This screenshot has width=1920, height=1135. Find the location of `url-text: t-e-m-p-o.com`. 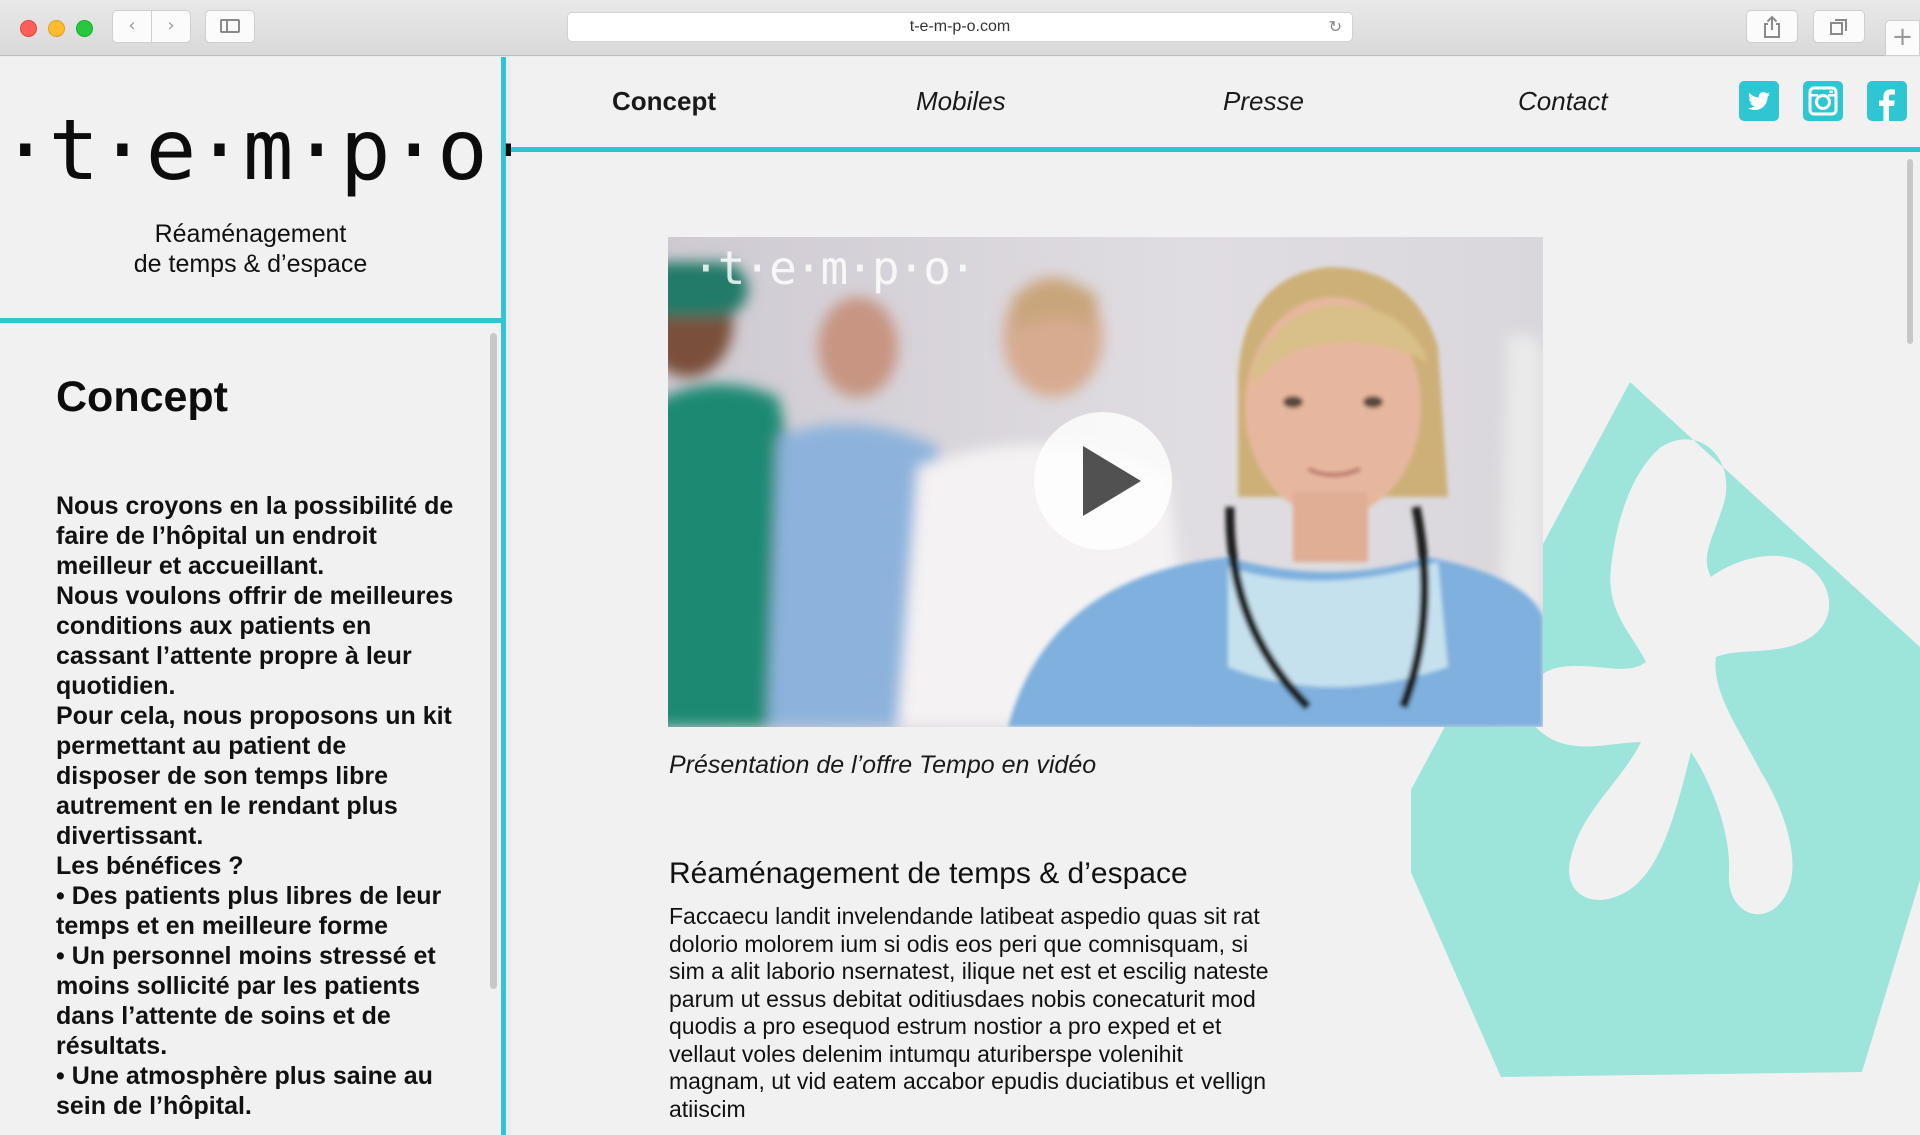

url-text: t-e-m-p-o.com is located at coordinates (960, 26).